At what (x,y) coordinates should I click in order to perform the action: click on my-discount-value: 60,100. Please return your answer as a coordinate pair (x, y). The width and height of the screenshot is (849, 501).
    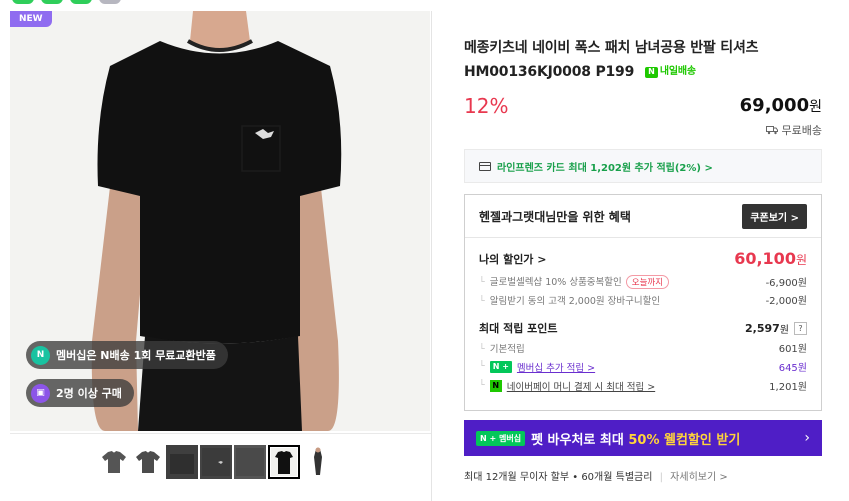
    Looking at the image, I should click on (765, 258).